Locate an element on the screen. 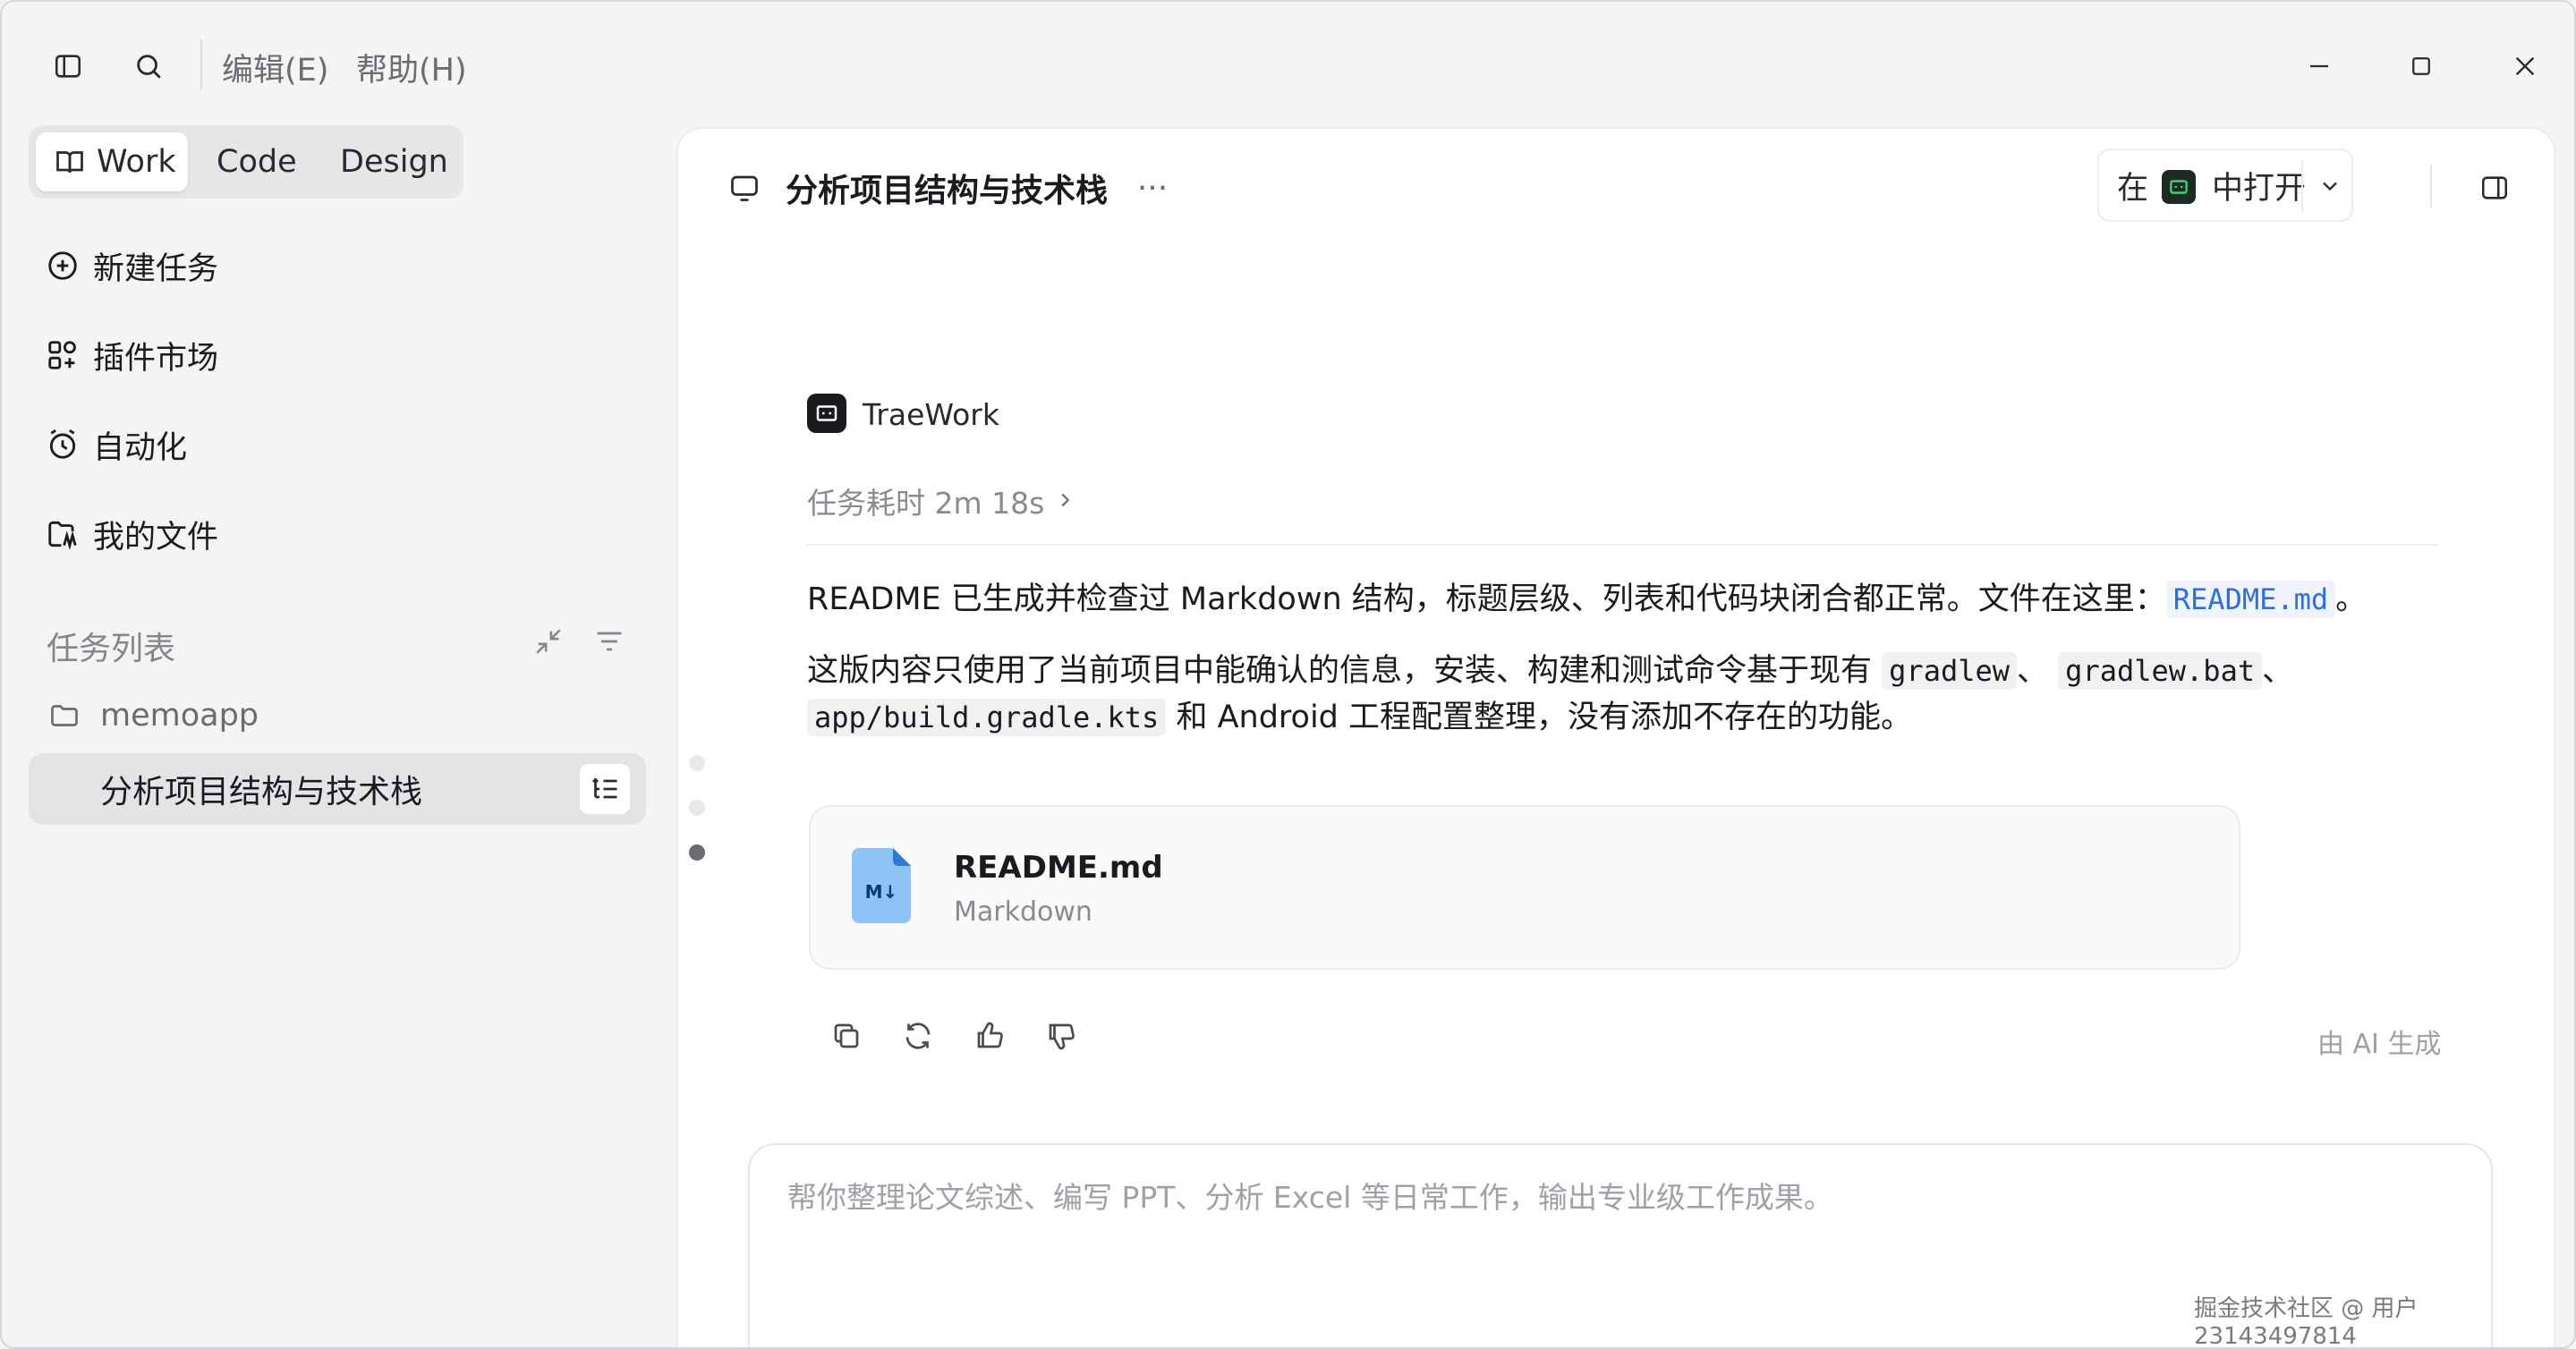 This screenshot has width=2576, height=1349. refresh-icon is located at coordinates (918, 1035).